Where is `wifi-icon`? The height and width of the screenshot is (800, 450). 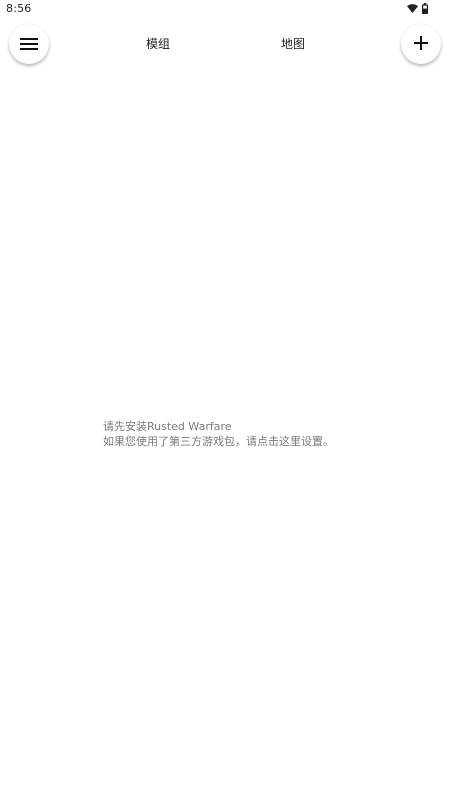
wifi-icon is located at coordinates (412, 8).